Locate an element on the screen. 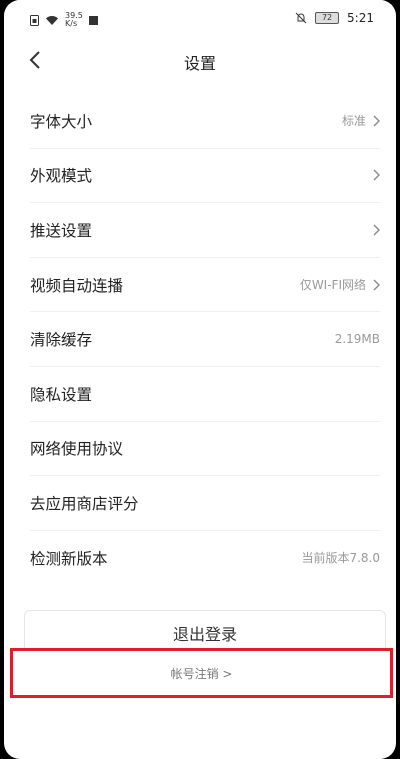 The width and height of the screenshot is (400, 759). notification-square-icon is located at coordinates (93, 20).